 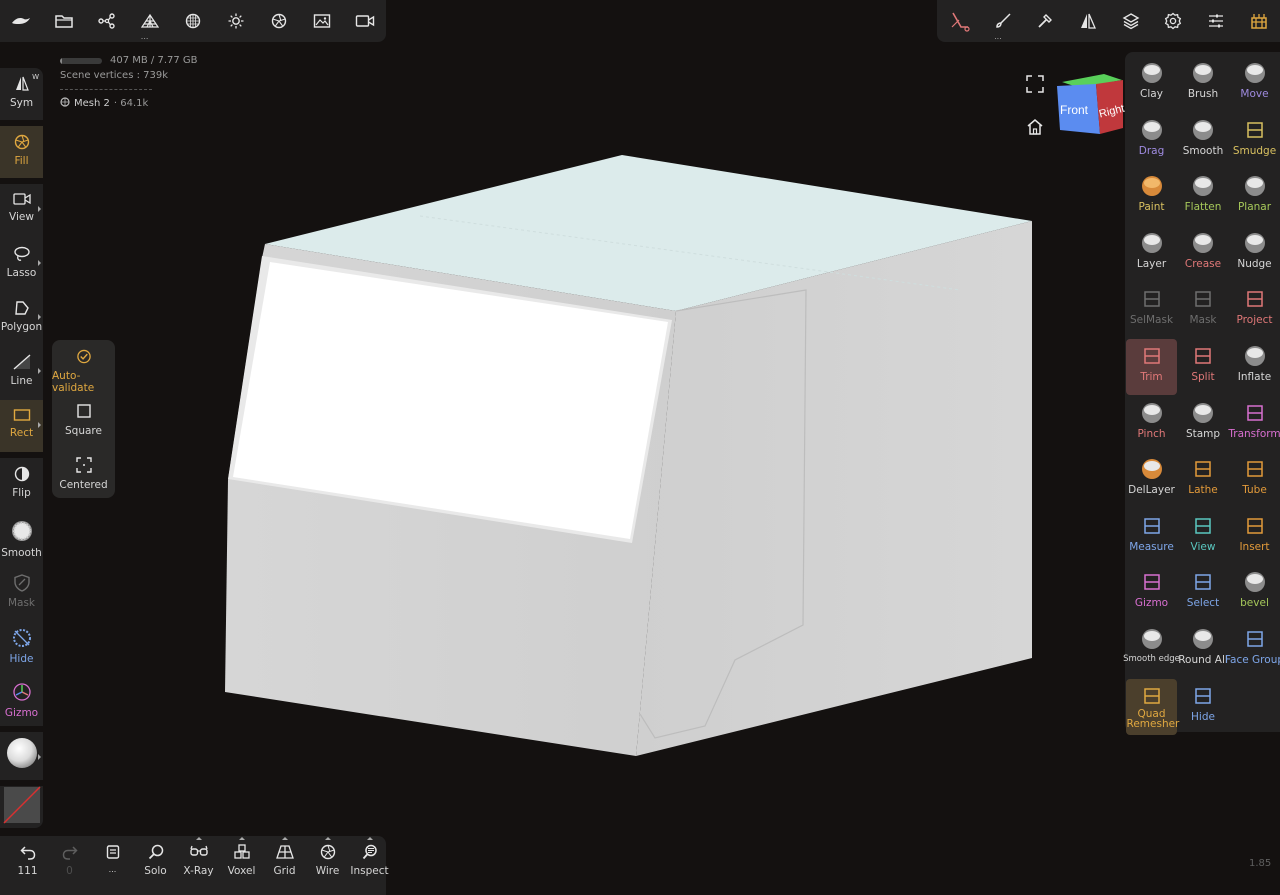 What do you see at coordinates (1254, 141) in the screenshot?
I see `tool-smudge: Smudge` at bounding box center [1254, 141].